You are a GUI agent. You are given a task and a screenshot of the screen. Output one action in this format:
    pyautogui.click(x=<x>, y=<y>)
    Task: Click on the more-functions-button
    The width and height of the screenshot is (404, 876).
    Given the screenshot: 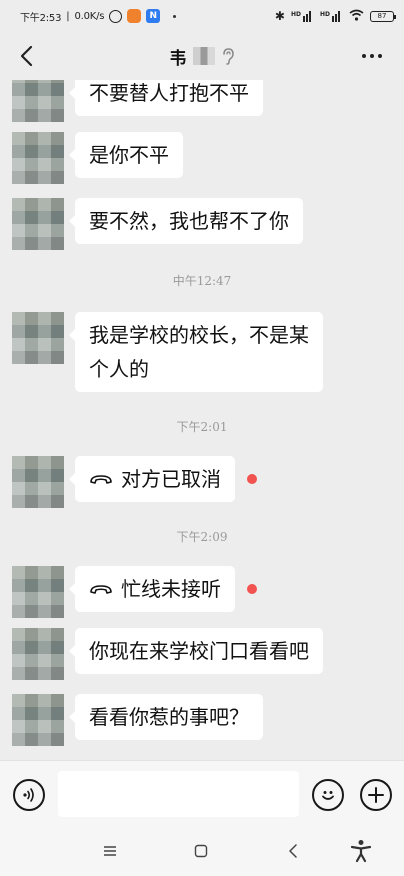 What is the action you would take?
    pyautogui.click(x=376, y=795)
    